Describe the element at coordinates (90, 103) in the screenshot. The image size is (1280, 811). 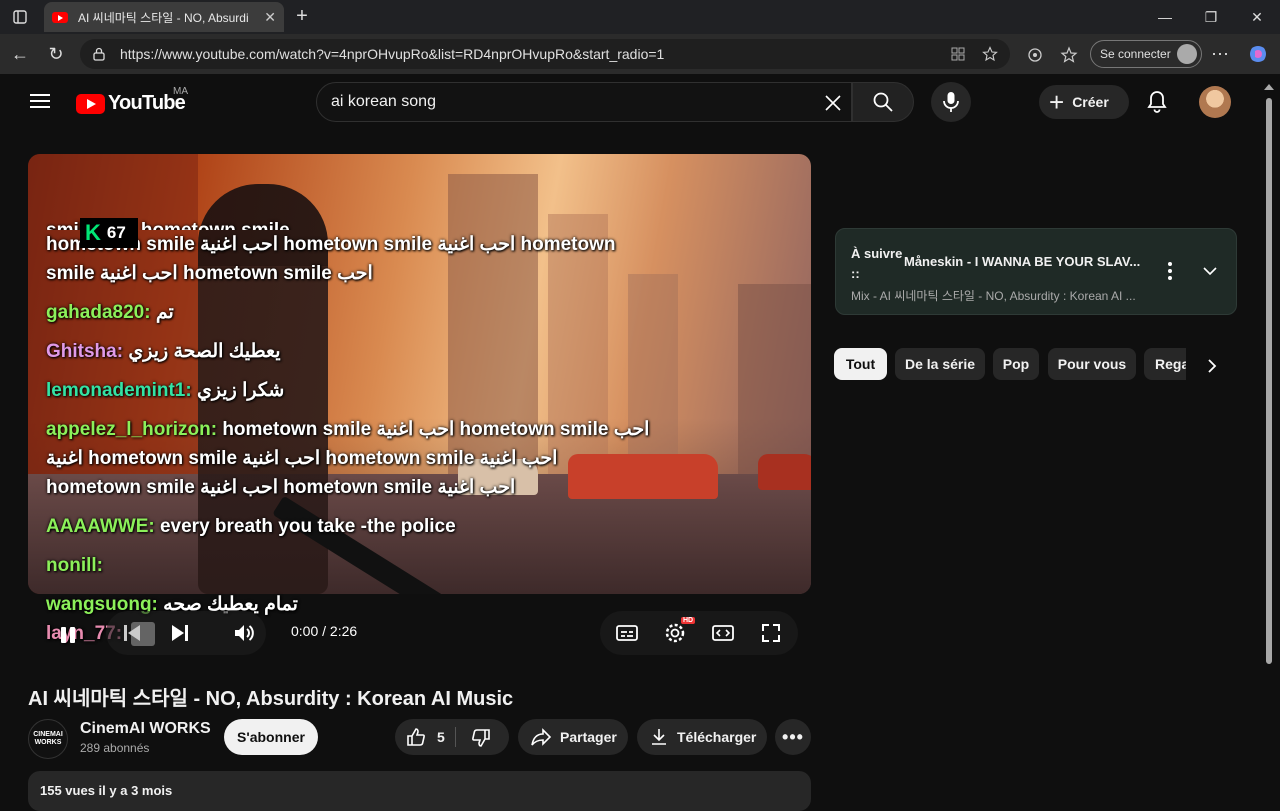
I see `youtube-play-icon` at that location.